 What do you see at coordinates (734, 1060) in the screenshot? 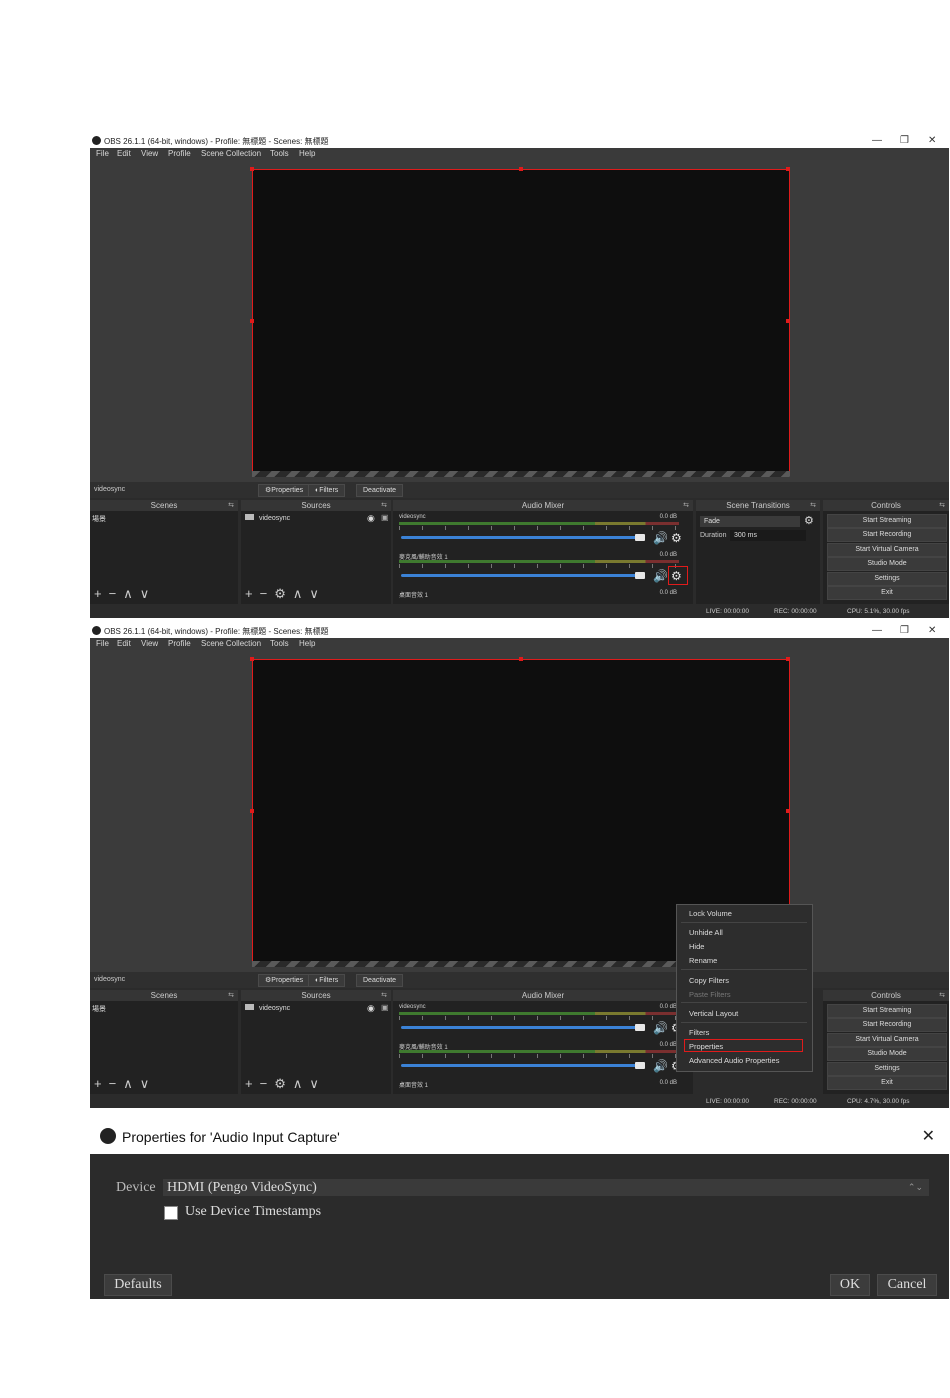
I see `menu-item-advanced-audio-properties: Advanced Audio Properties` at bounding box center [734, 1060].